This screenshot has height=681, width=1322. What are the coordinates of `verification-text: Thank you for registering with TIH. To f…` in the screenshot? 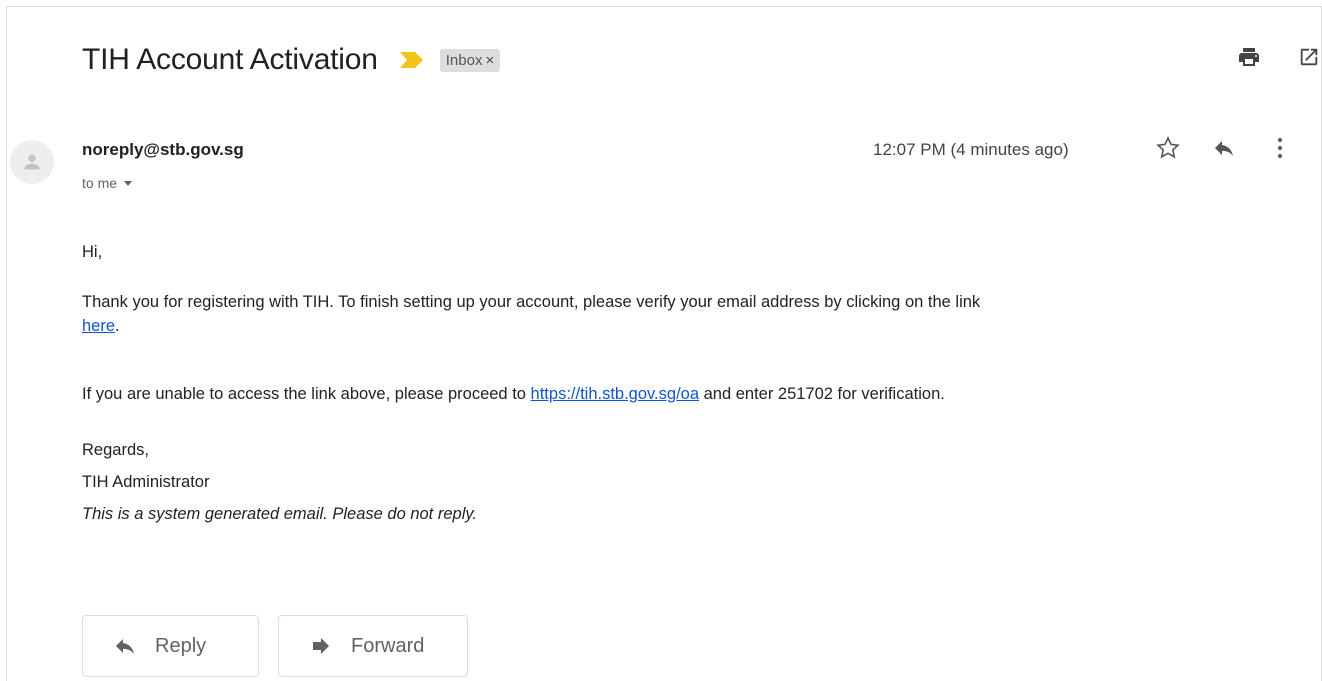 It's located at (531, 302).